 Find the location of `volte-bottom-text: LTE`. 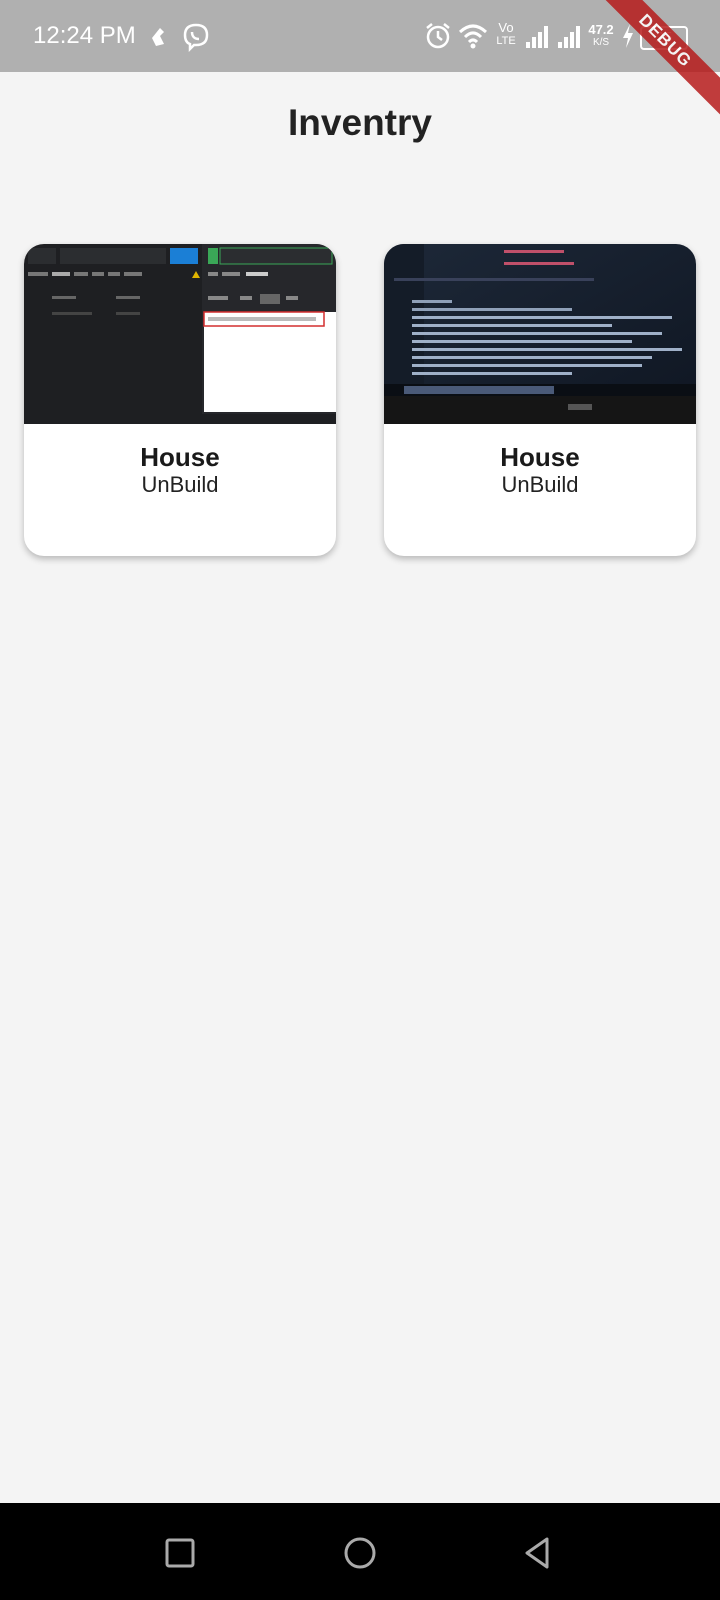

volte-bottom-text: LTE is located at coordinates (506, 41).